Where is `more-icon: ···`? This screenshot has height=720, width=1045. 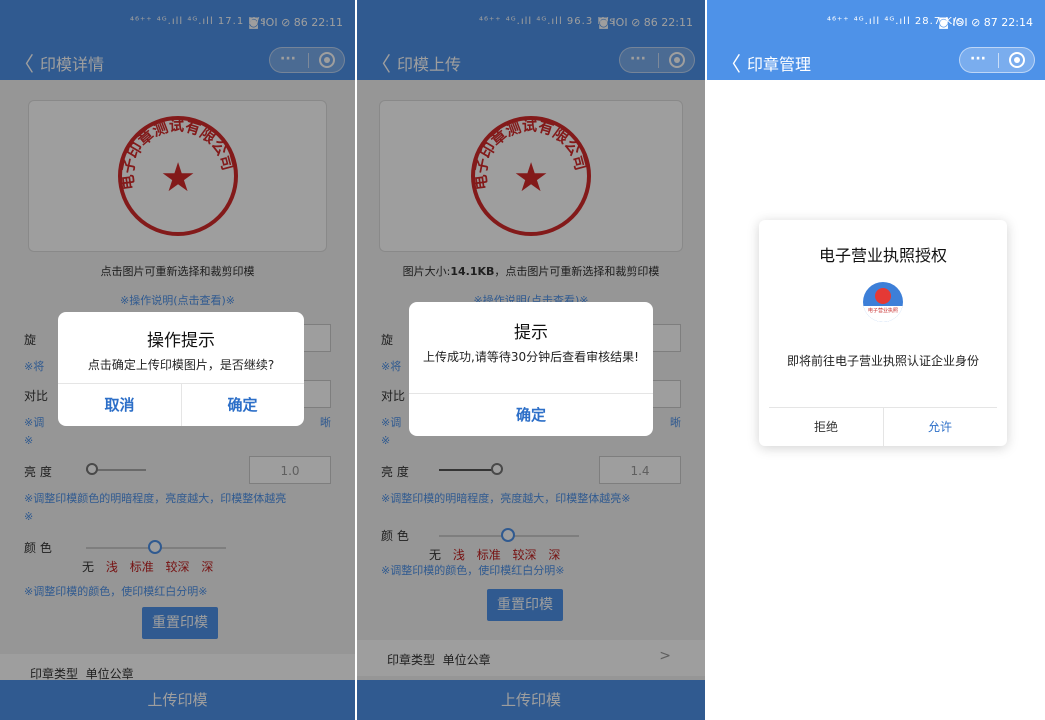
more-icon: ··· is located at coordinates (978, 59).